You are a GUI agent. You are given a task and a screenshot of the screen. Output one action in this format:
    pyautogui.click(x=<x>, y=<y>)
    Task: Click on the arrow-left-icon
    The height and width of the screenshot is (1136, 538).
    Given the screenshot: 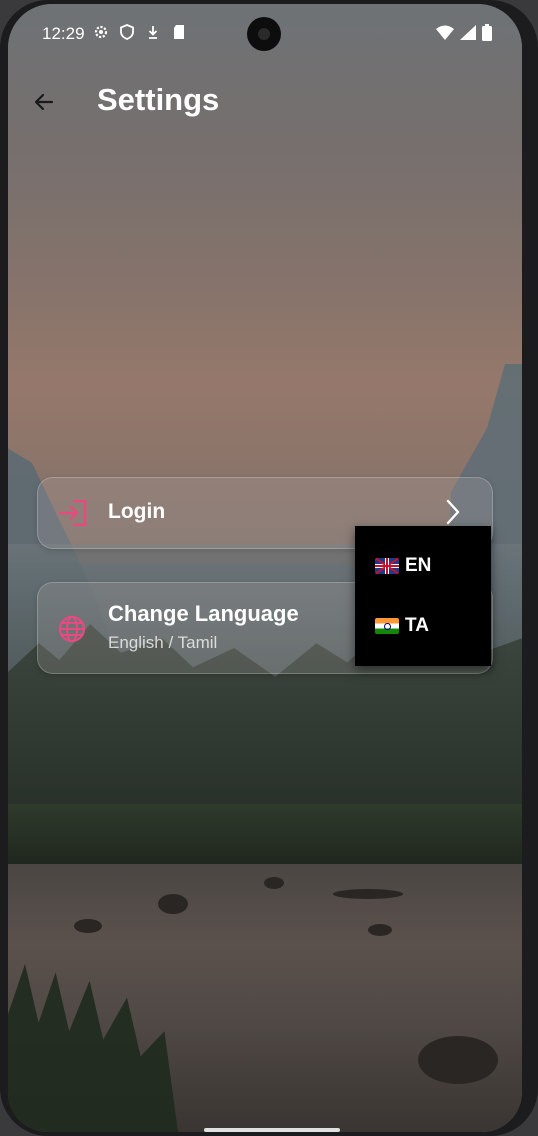 What is the action you would take?
    pyautogui.click(x=44, y=104)
    